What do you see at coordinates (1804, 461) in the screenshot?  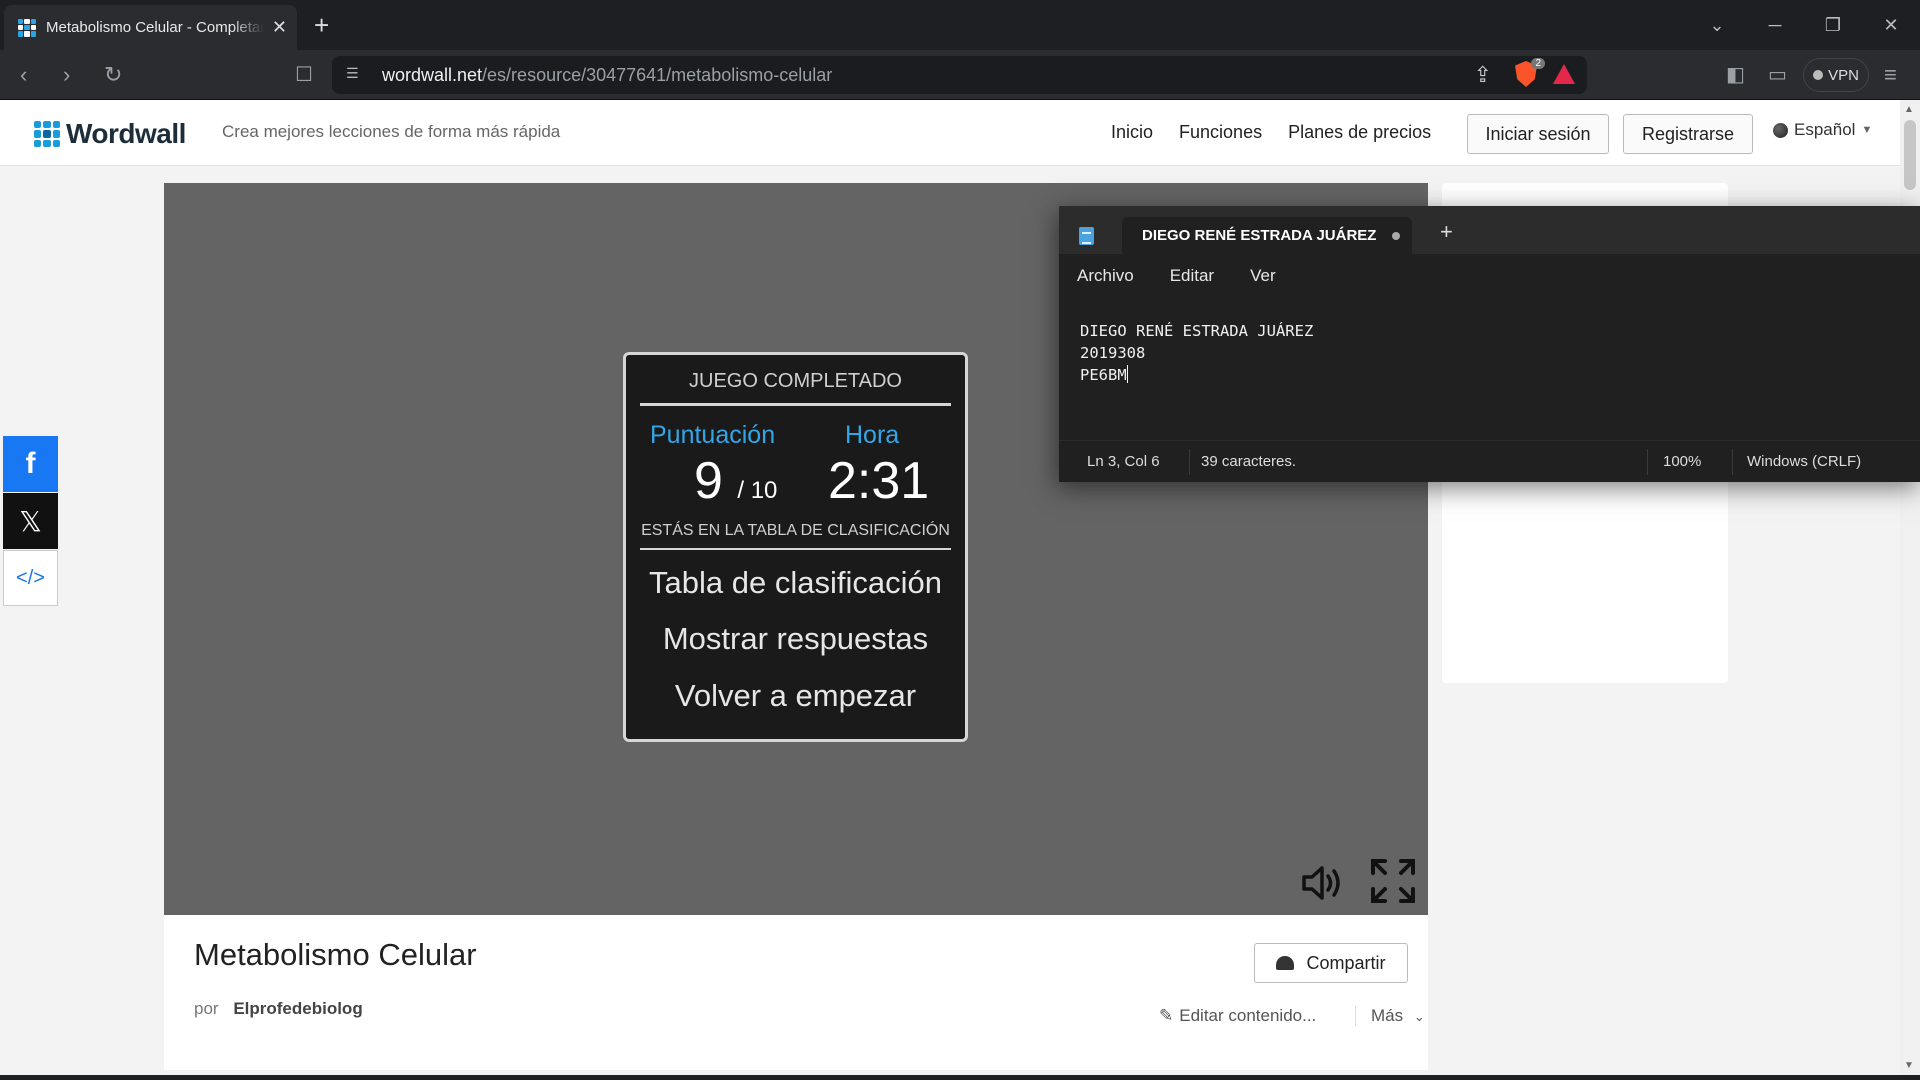 I see `status-line-ending: Windows (CRLF)` at bounding box center [1804, 461].